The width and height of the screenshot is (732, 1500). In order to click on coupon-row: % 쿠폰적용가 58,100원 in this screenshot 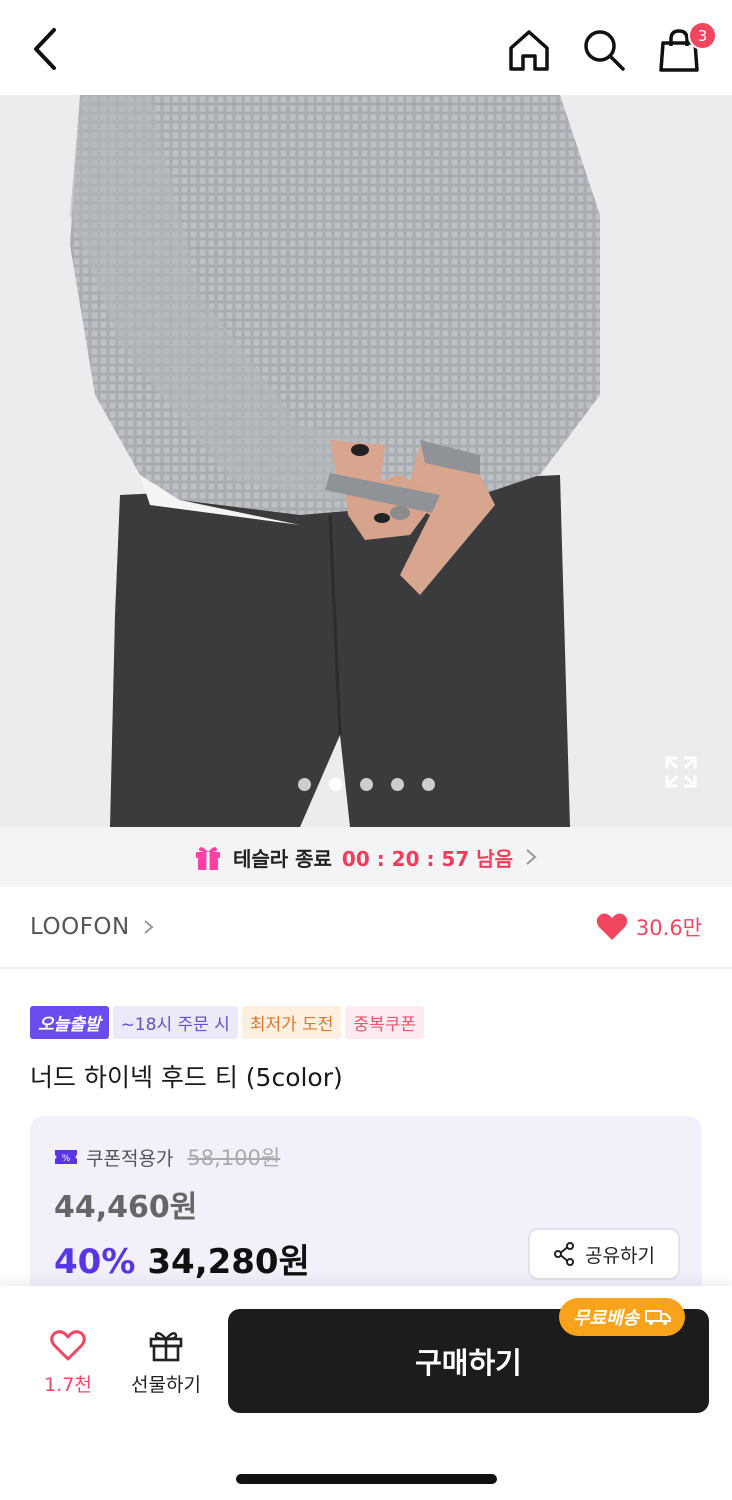, I will do `click(167, 1157)`.